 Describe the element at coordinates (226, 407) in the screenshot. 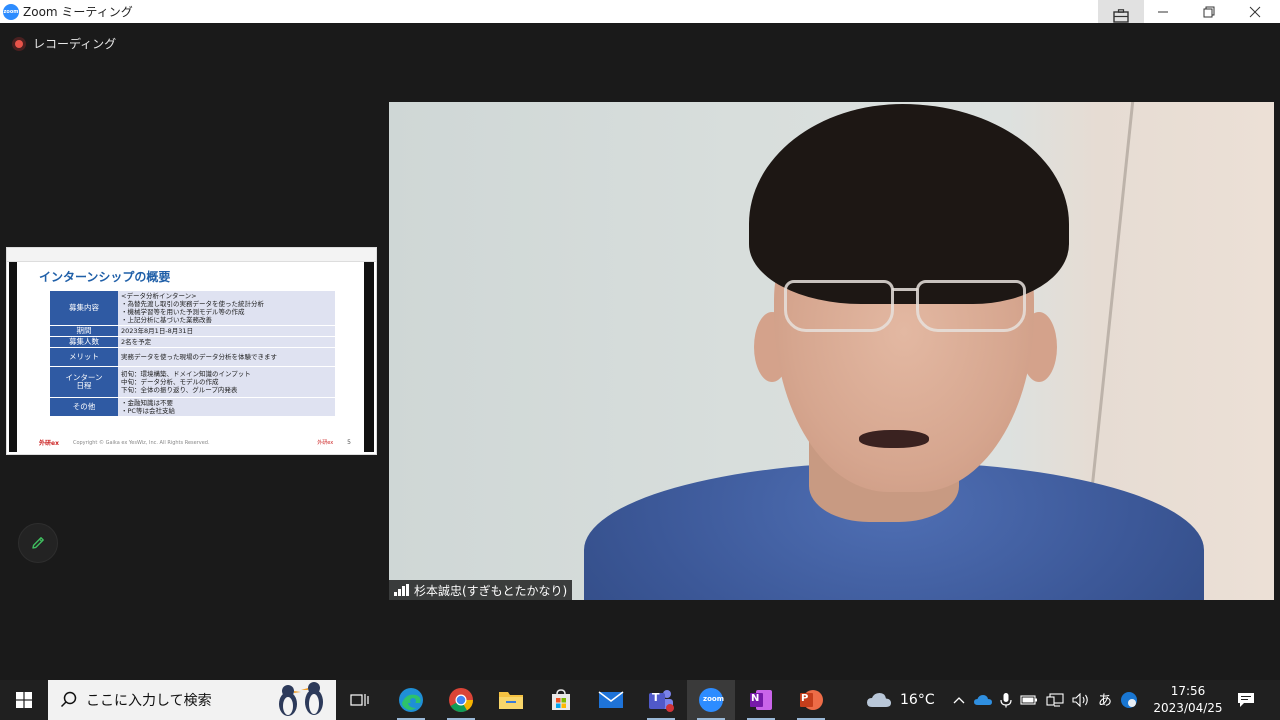

I see `row-value: ・金融知識は不要 ・PC等は会社支給` at that location.